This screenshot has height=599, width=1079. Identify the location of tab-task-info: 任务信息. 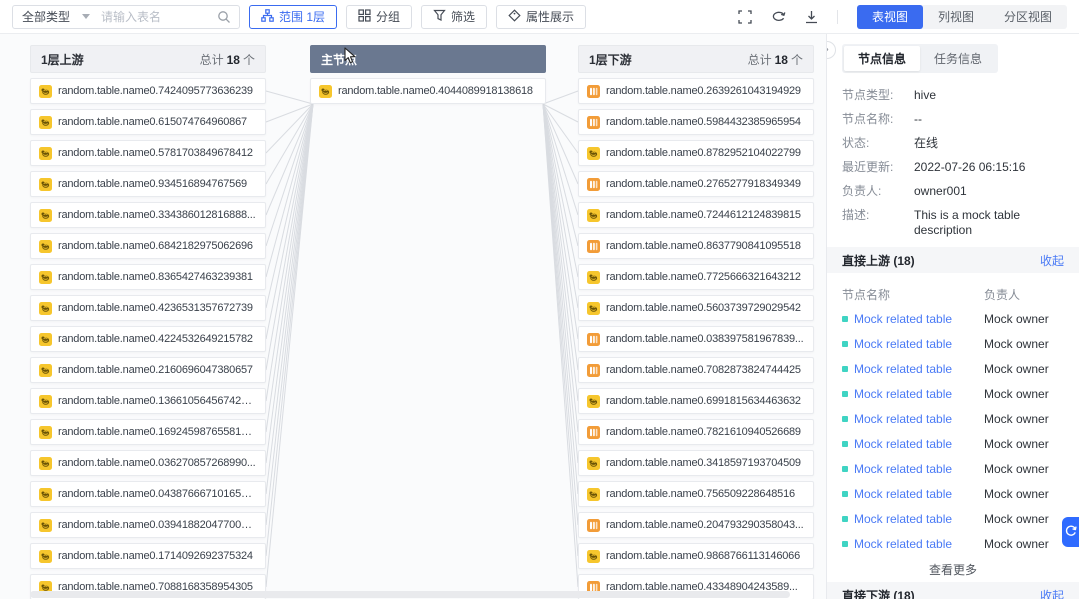
(958, 58).